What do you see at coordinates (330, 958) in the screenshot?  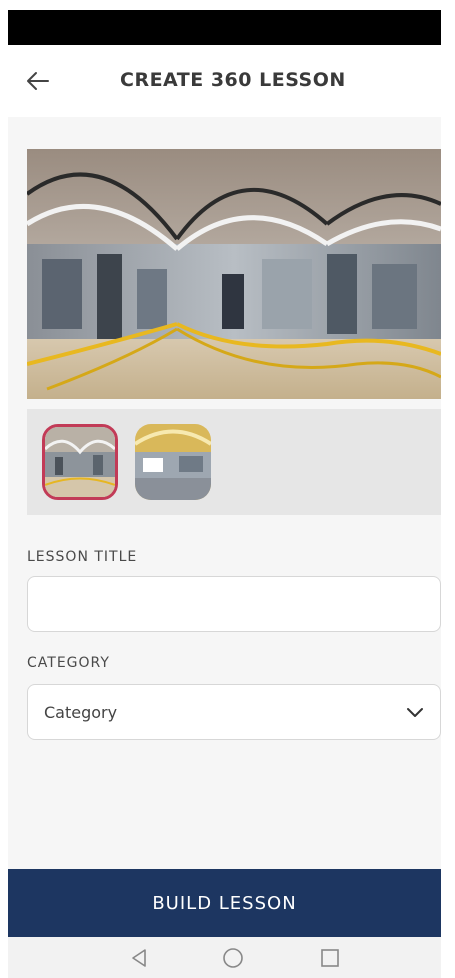 I see `square-recents-icon` at bounding box center [330, 958].